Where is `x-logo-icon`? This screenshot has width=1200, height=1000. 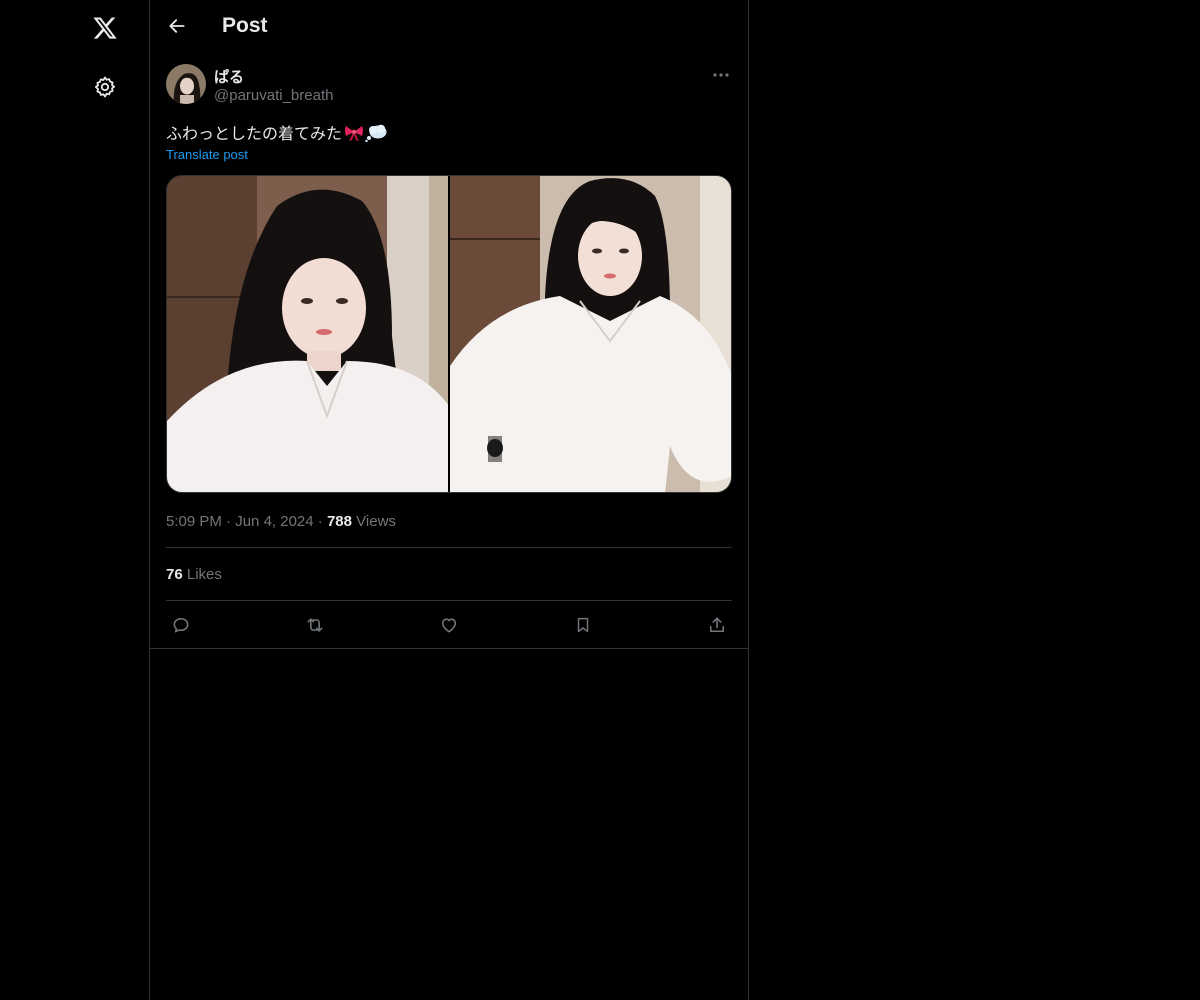 x-logo-icon is located at coordinates (105, 28).